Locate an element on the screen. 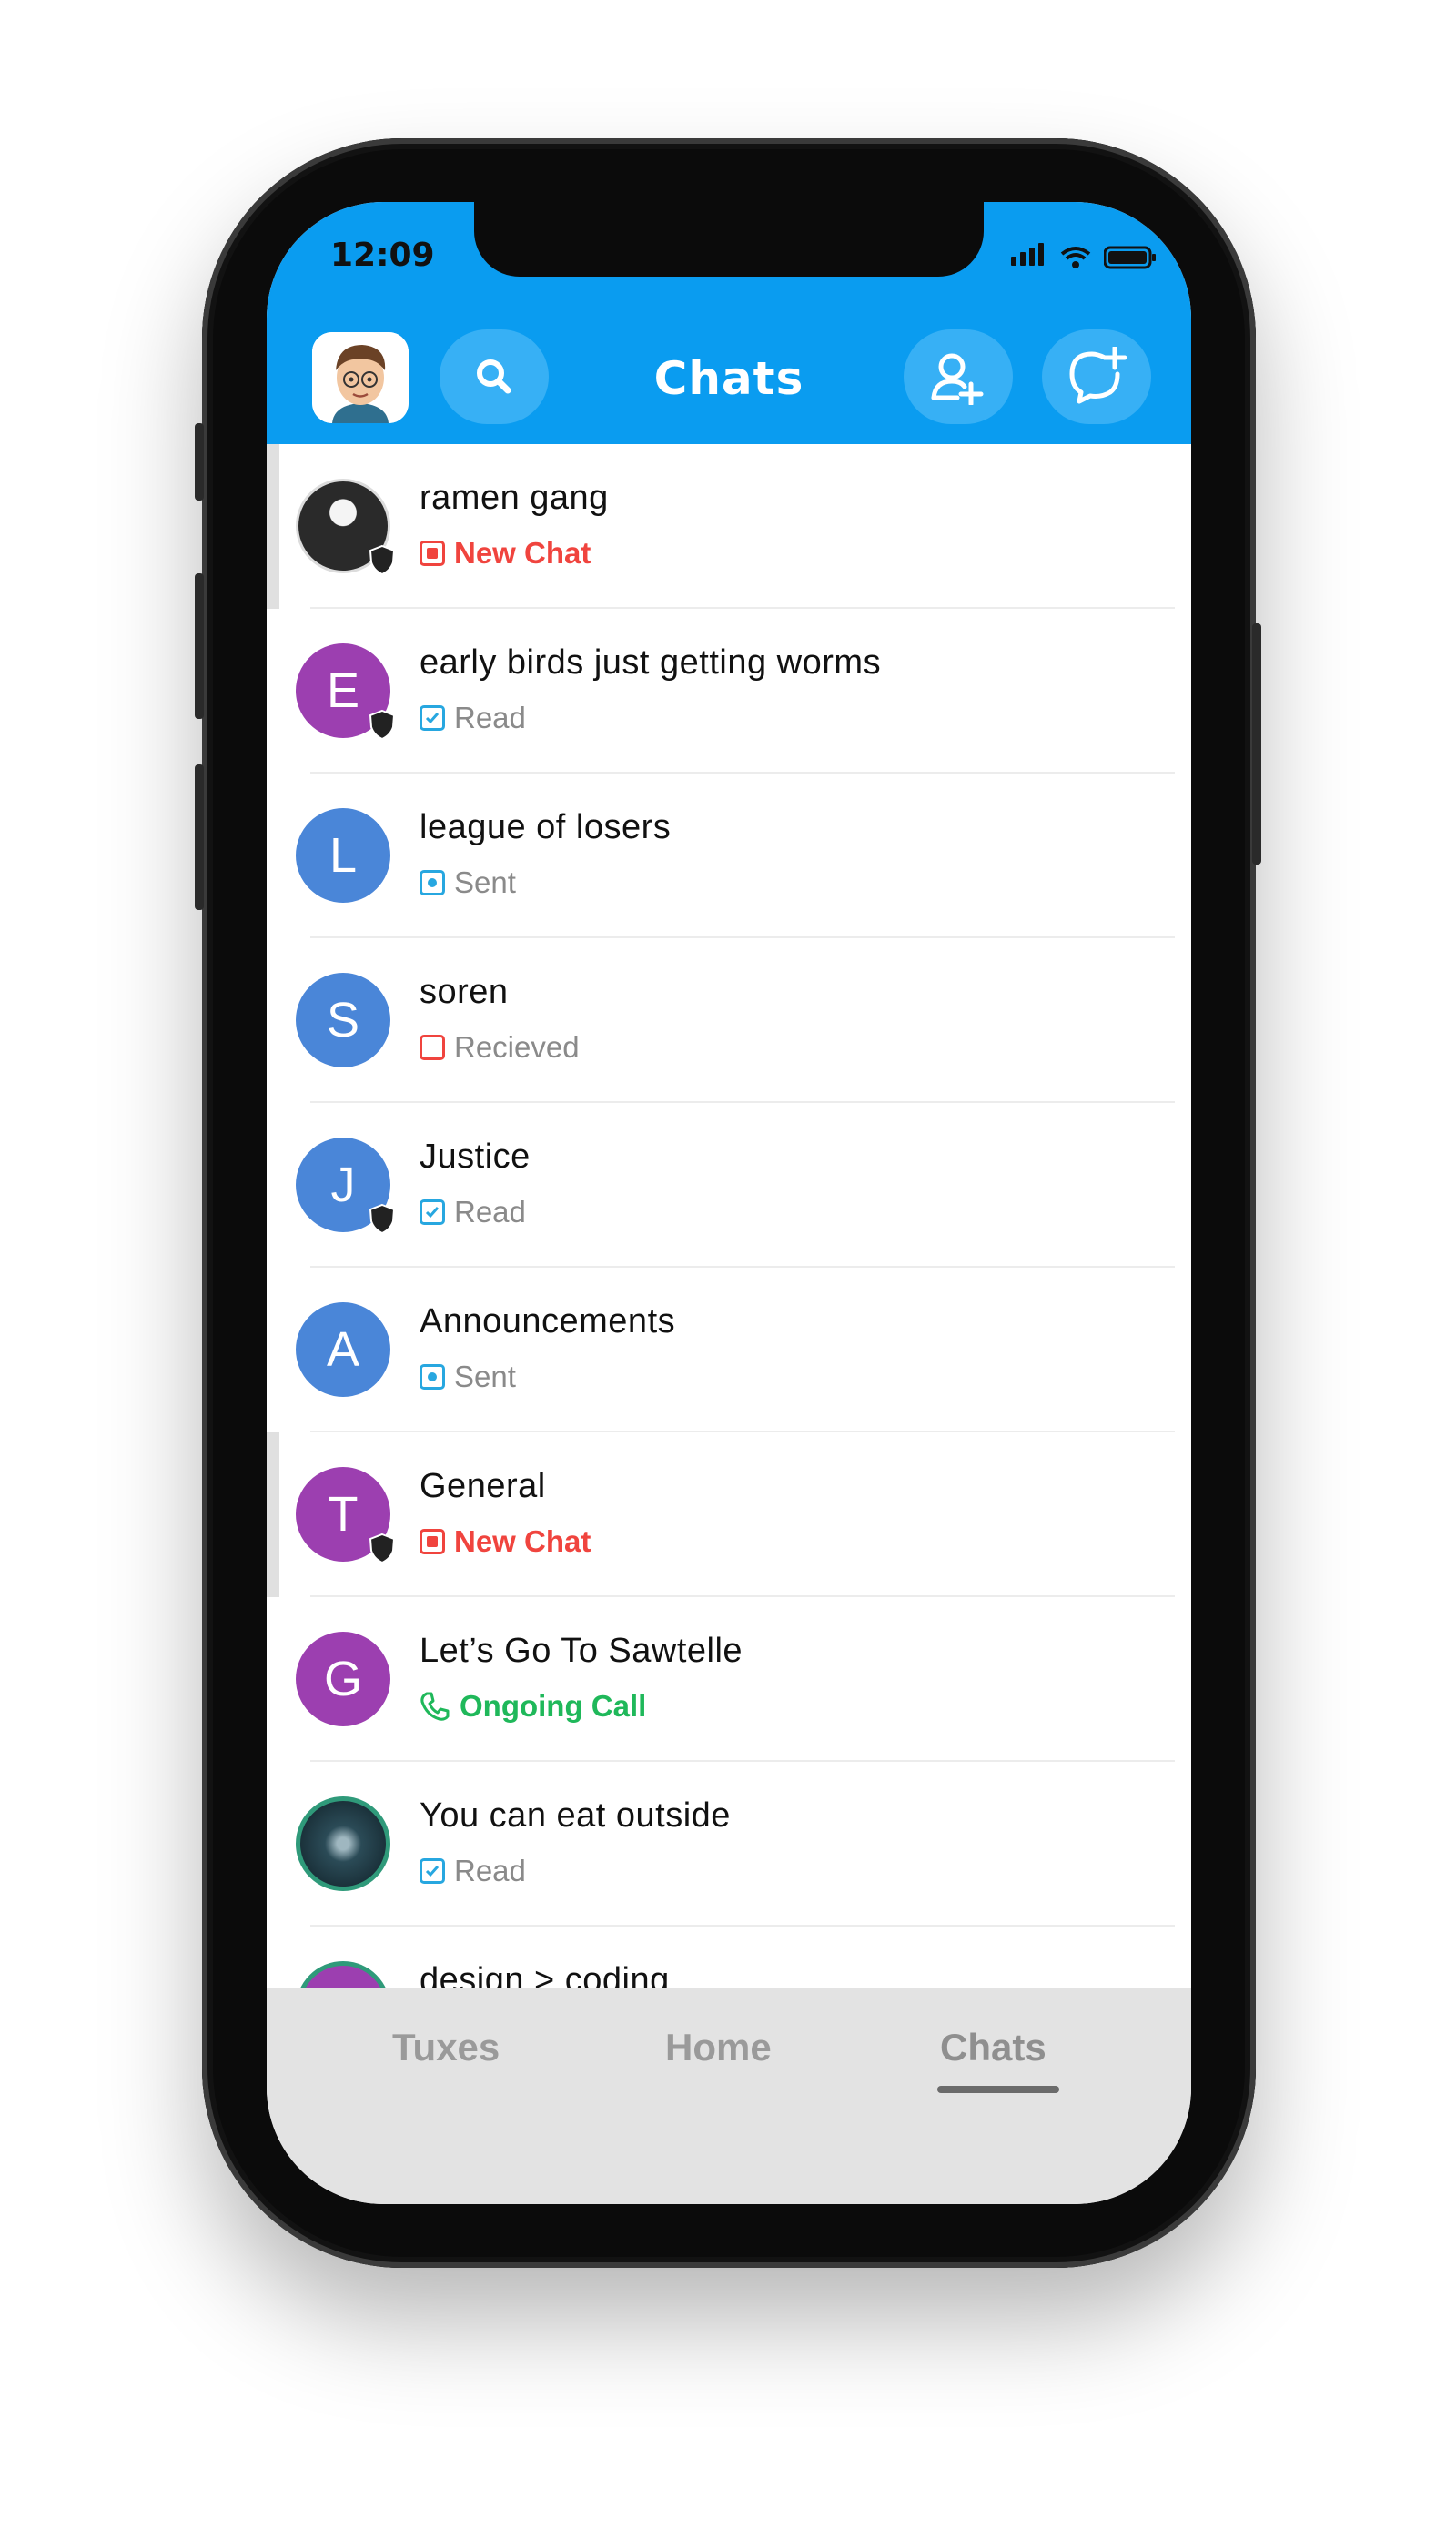 The height and width of the screenshot is (2529, 1456). chat-name: ramen gang is located at coordinates (515, 498).